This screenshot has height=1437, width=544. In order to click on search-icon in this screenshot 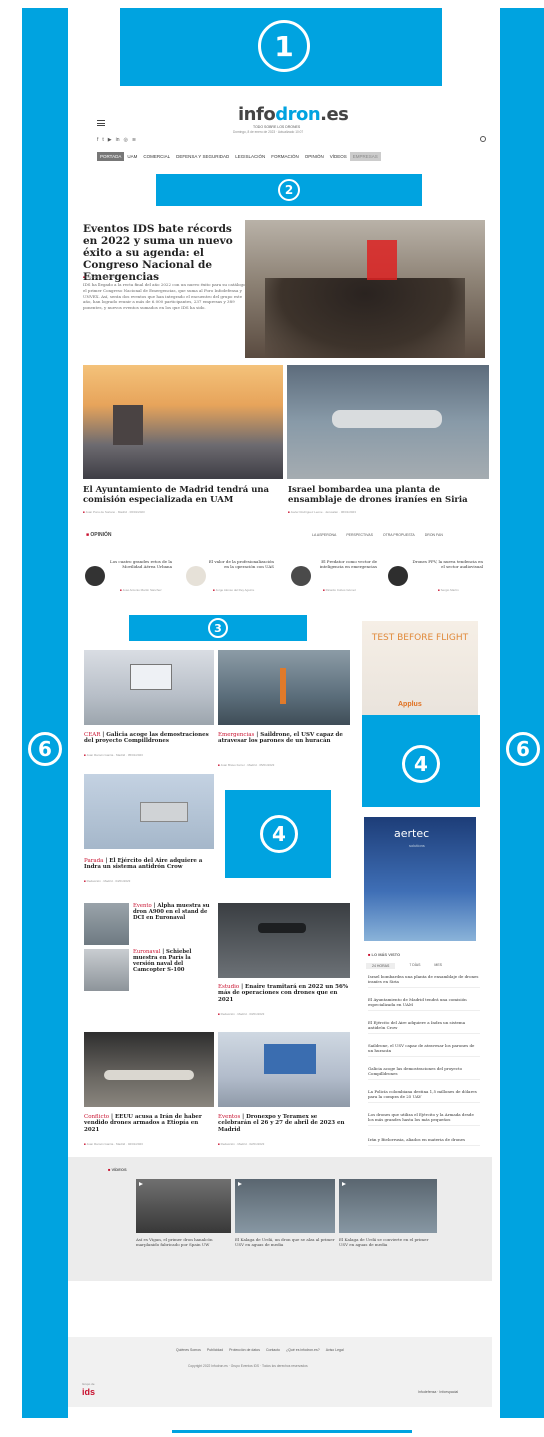, I will do `click(483, 139)`.